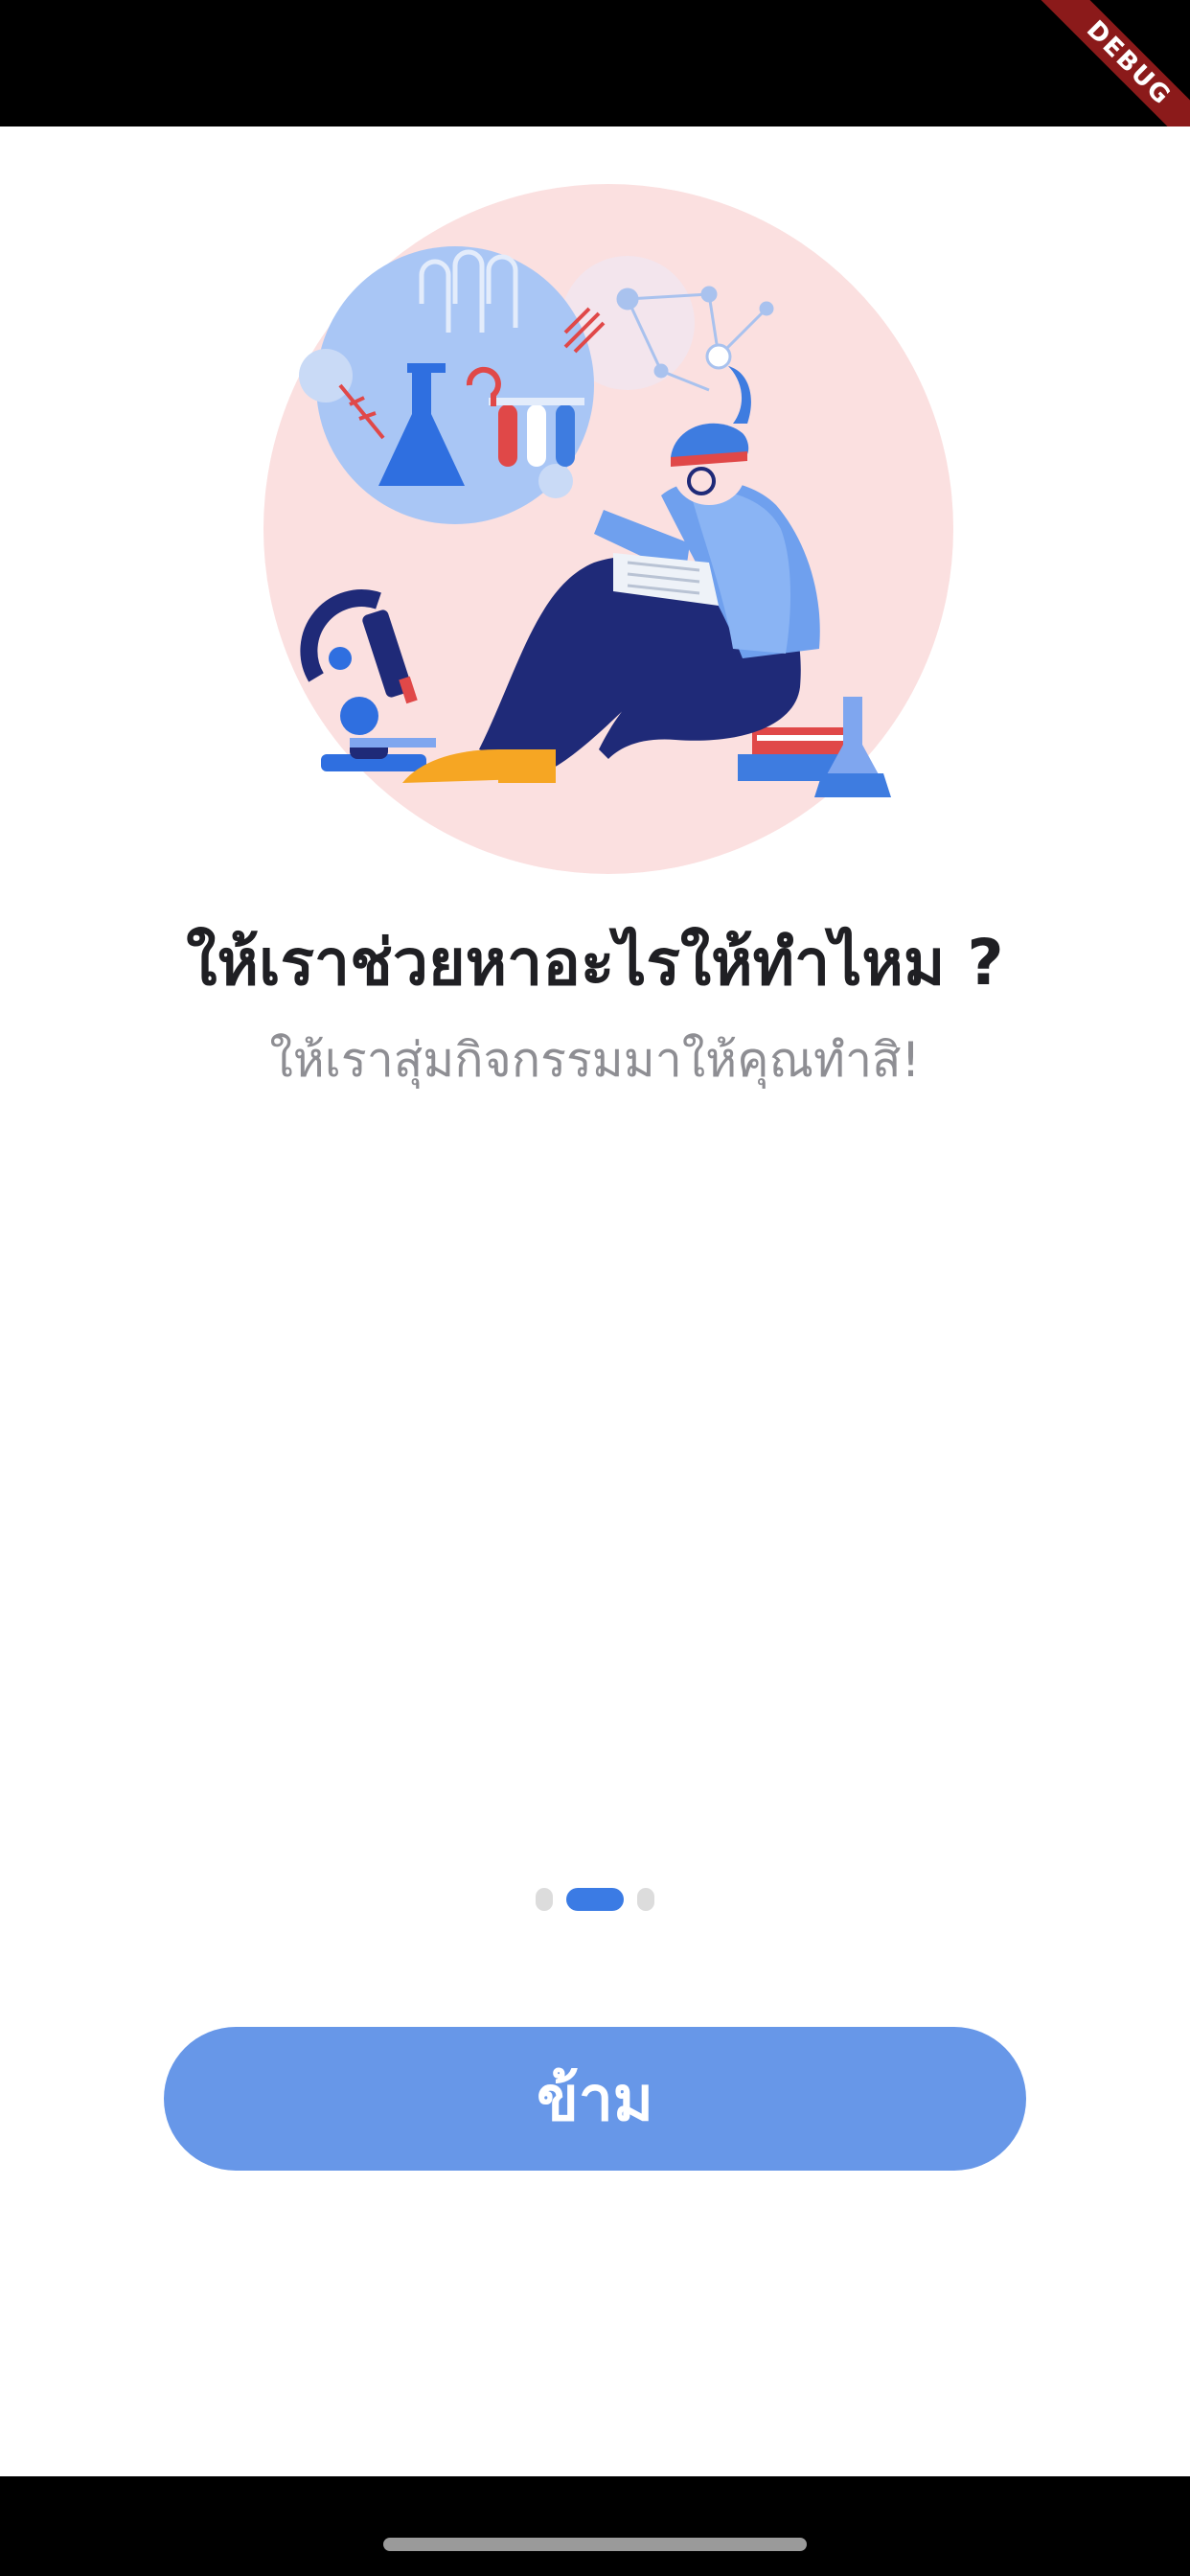  I want to click on skip-button: ข้าม, so click(595, 2099).